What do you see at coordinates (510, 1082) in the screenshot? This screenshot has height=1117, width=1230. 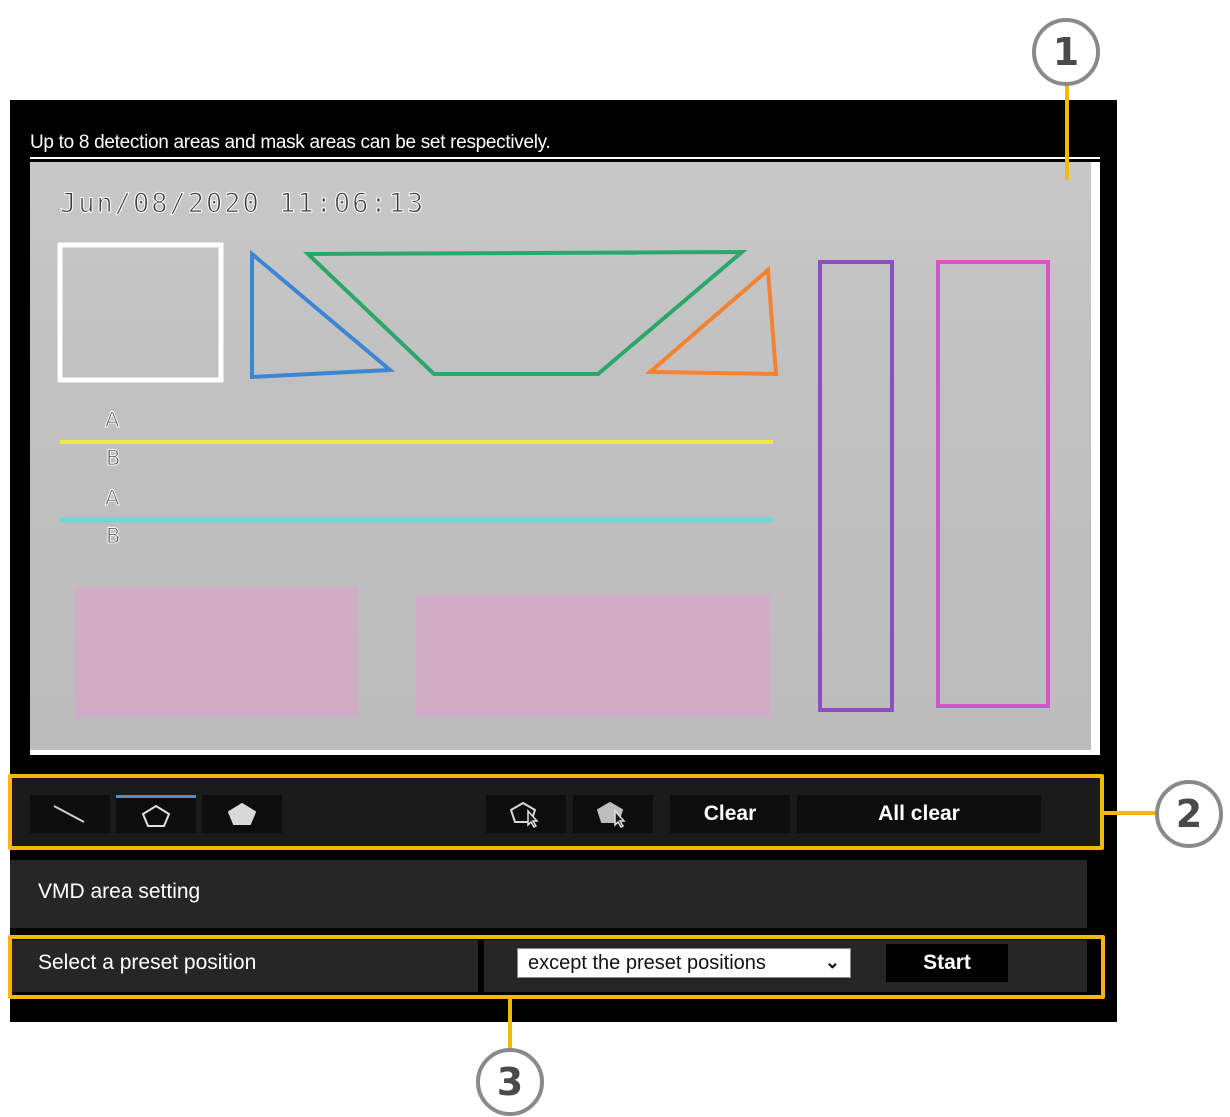 I see `callout-3-badge: 3` at bounding box center [510, 1082].